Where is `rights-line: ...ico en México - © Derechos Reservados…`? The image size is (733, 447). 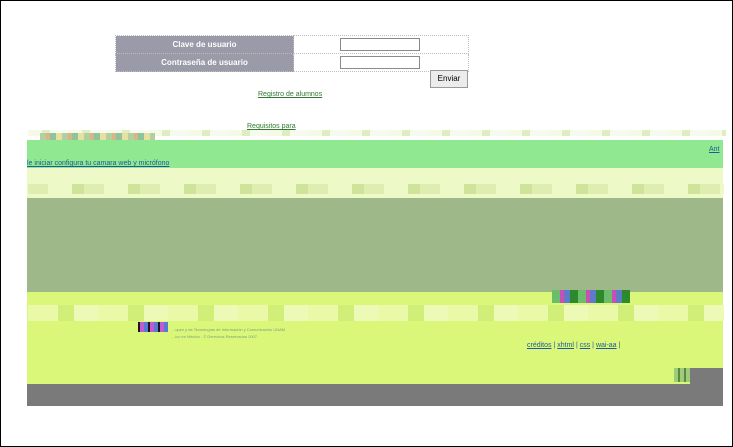 rights-line: ...ico en México - © Derechos Reservados… is located at coordinates (214, 336).